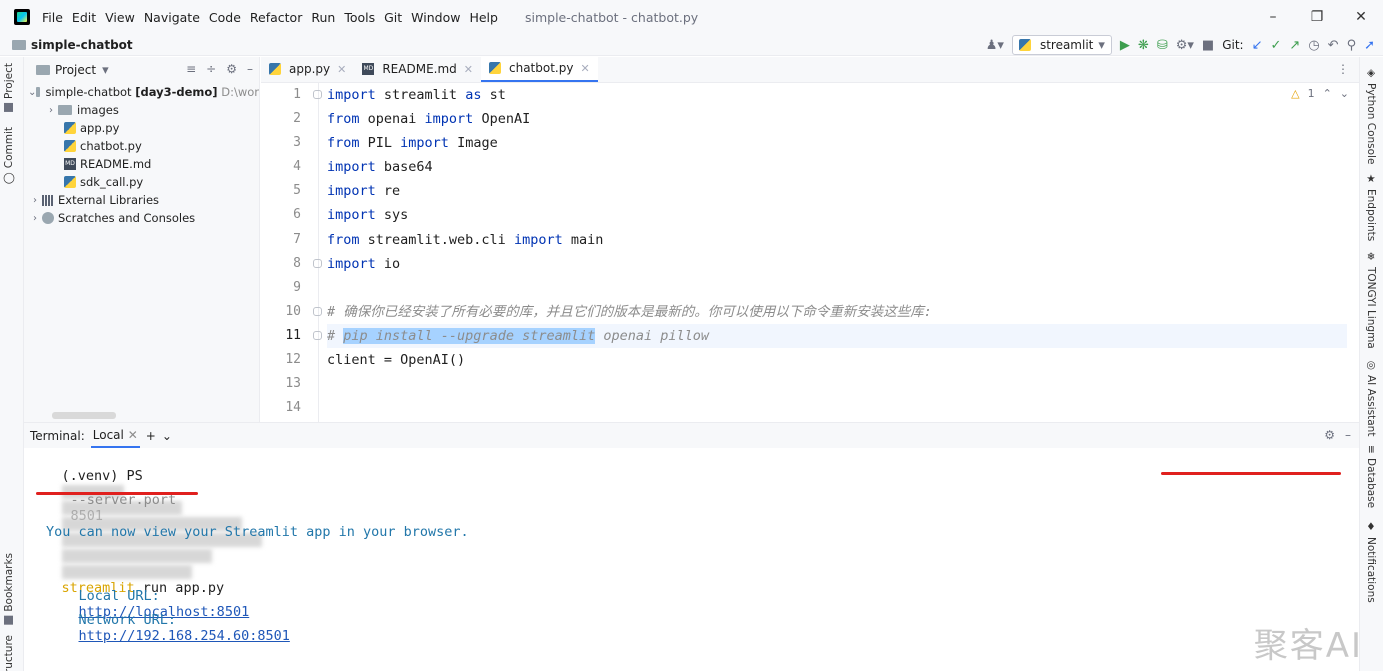  What do you see at coordinates (141, 200) in the screenshot?
I see `tree-item-external-libraries: › External Libraries` at bounding box center [141, 200].